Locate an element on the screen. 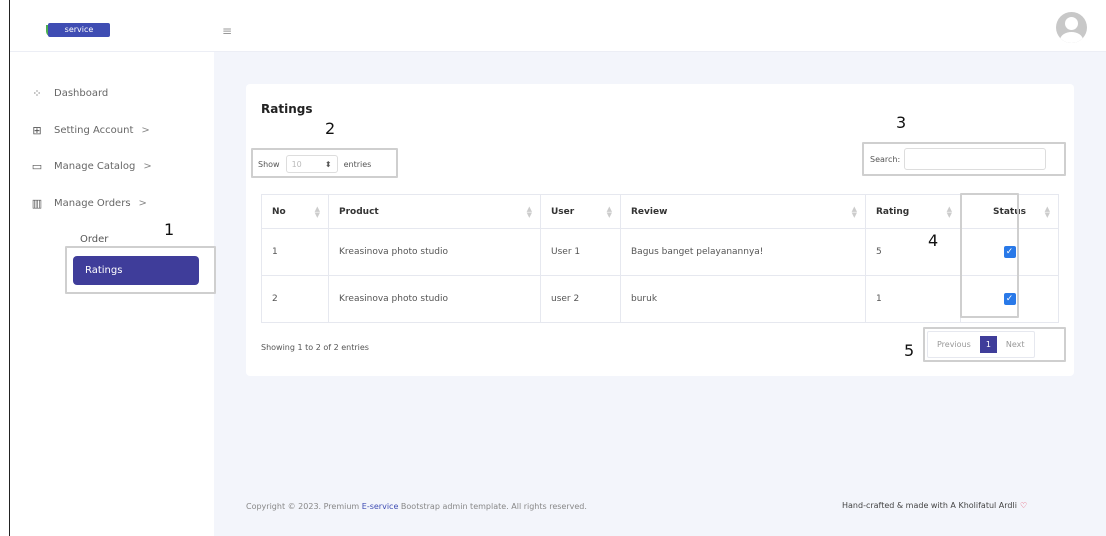 This screenshot has width=1106, height=536. annotation-number-3: 3 is located at coordinates (901, 122).